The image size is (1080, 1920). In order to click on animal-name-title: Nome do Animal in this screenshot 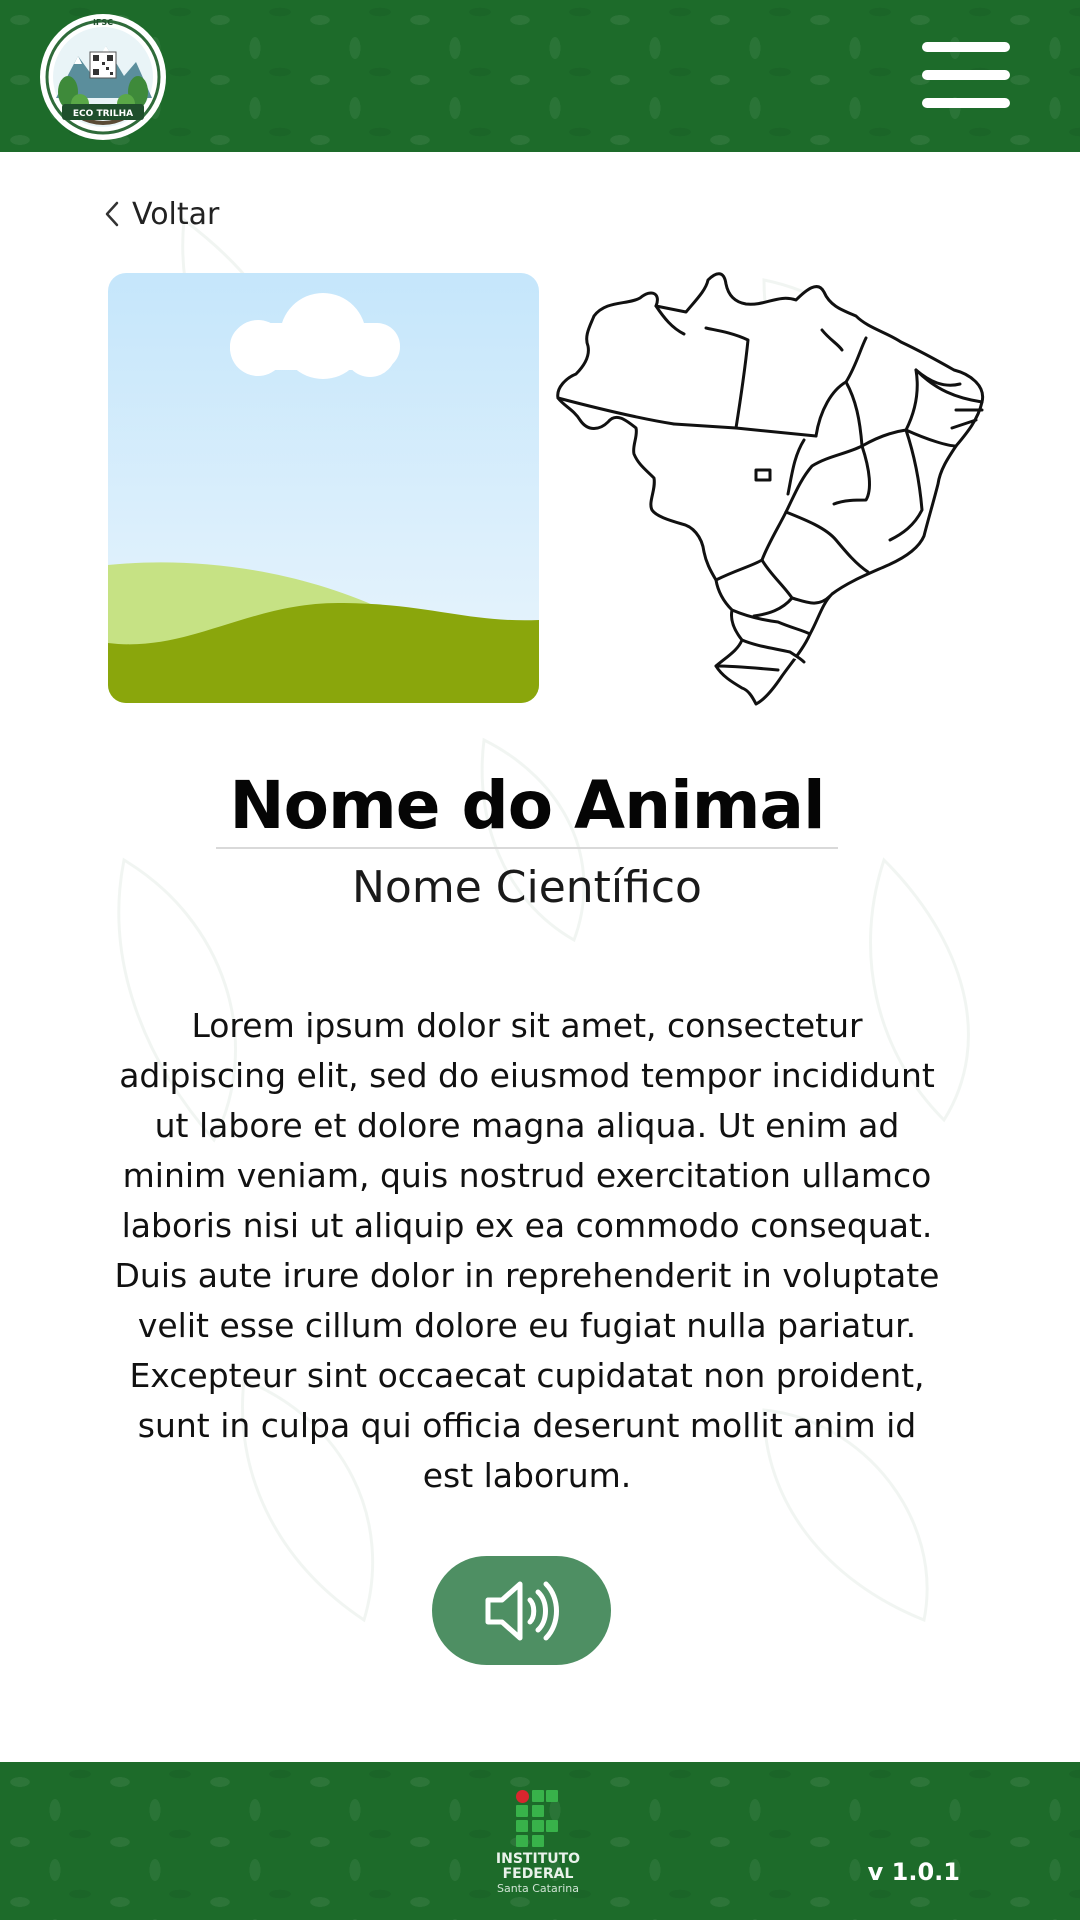, I will do `click(527, 805)`.